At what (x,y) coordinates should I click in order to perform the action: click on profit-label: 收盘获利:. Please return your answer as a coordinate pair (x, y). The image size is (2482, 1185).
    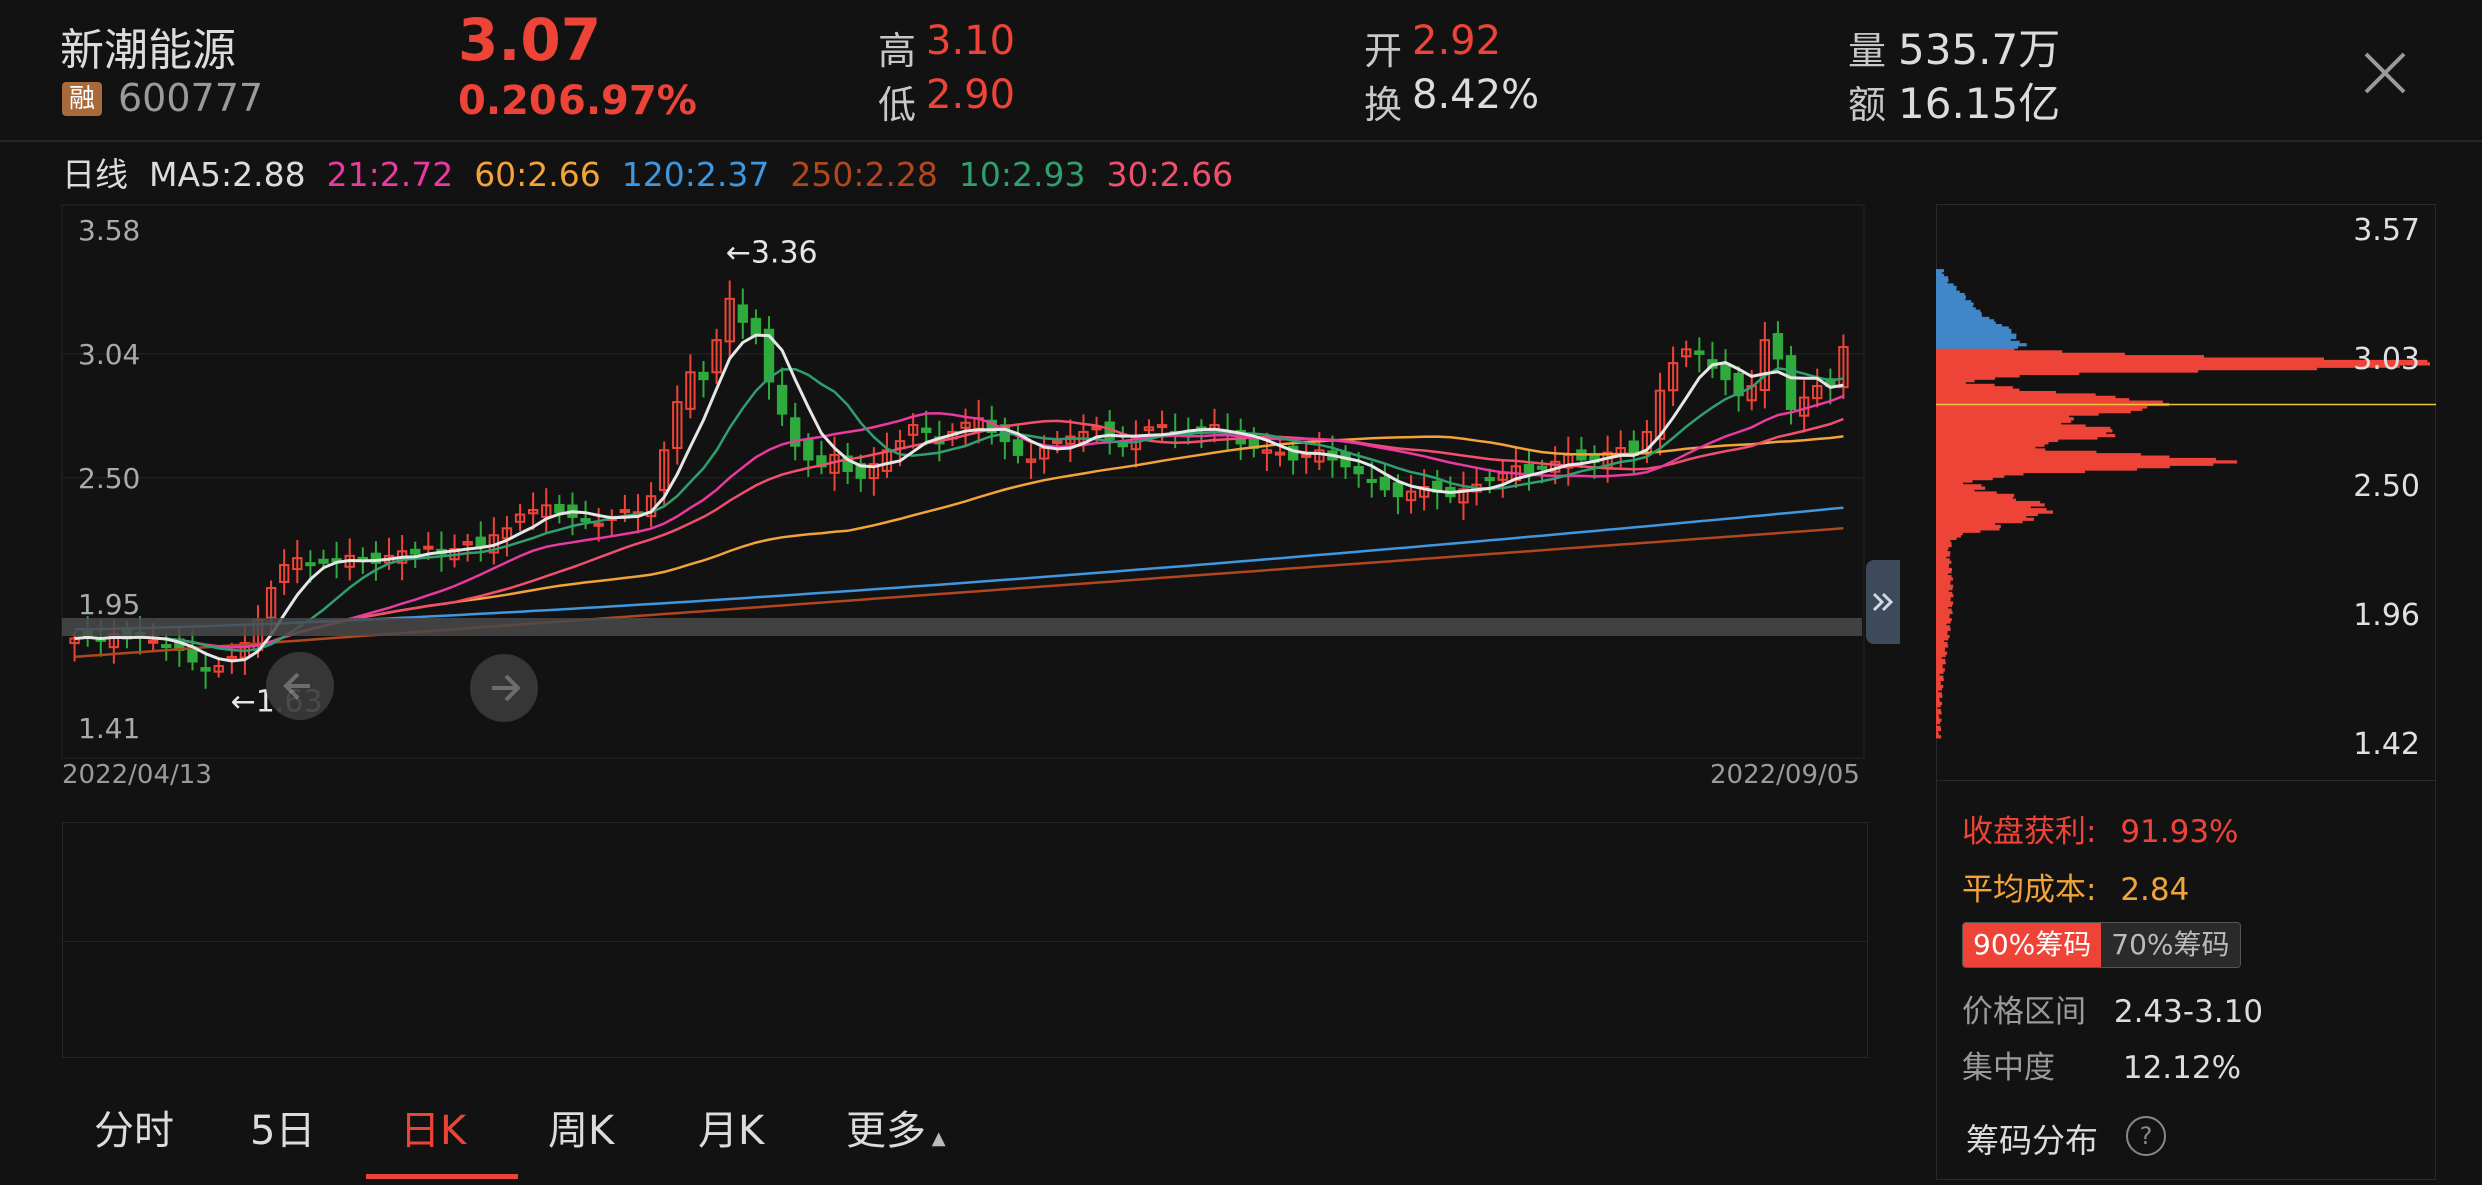
    Looking at the image, I should click on (2029, 832).